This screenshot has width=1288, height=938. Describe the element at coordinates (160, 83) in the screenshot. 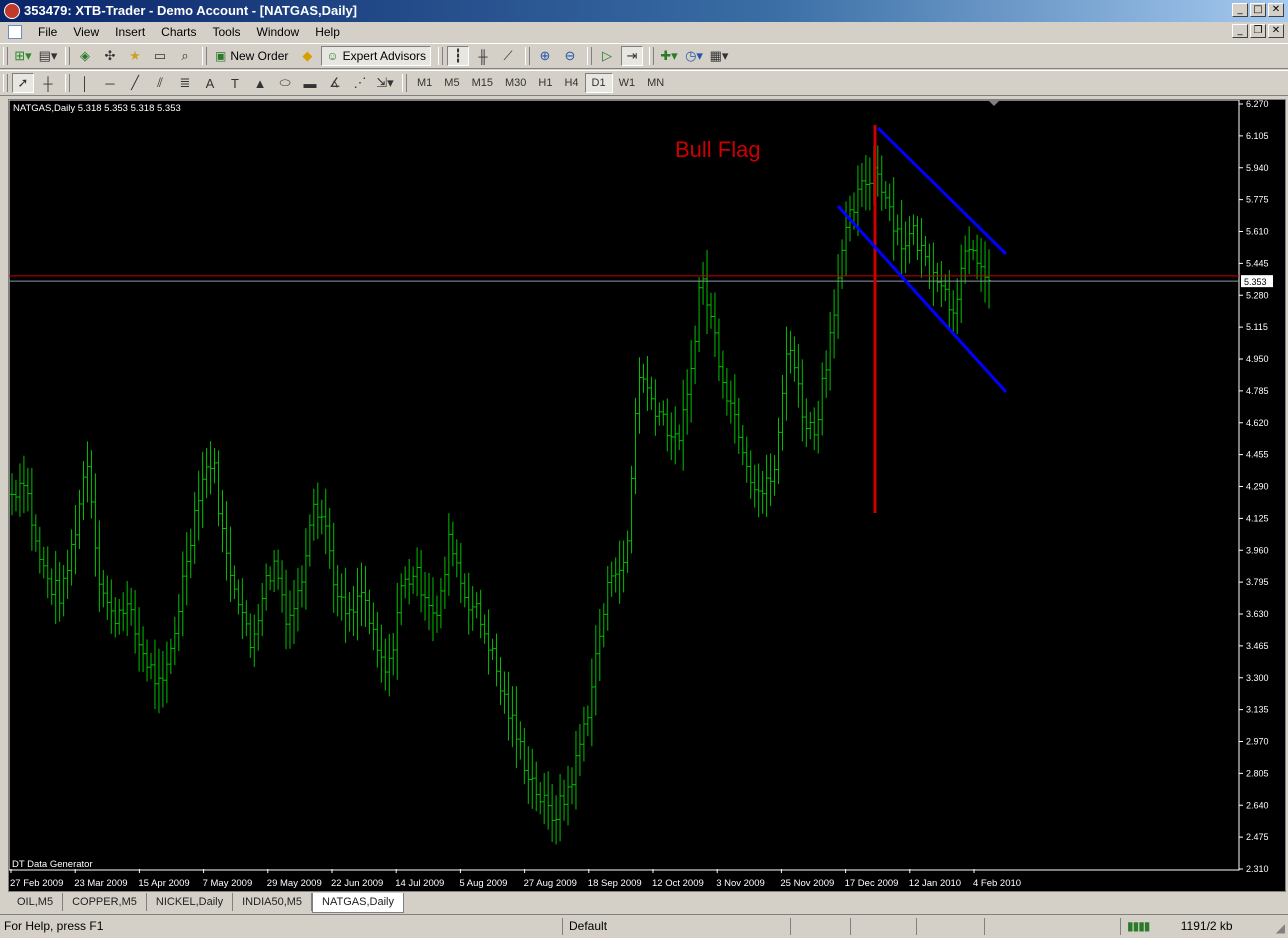

I see `equidistant-channel-icon: ⫽` at that location.